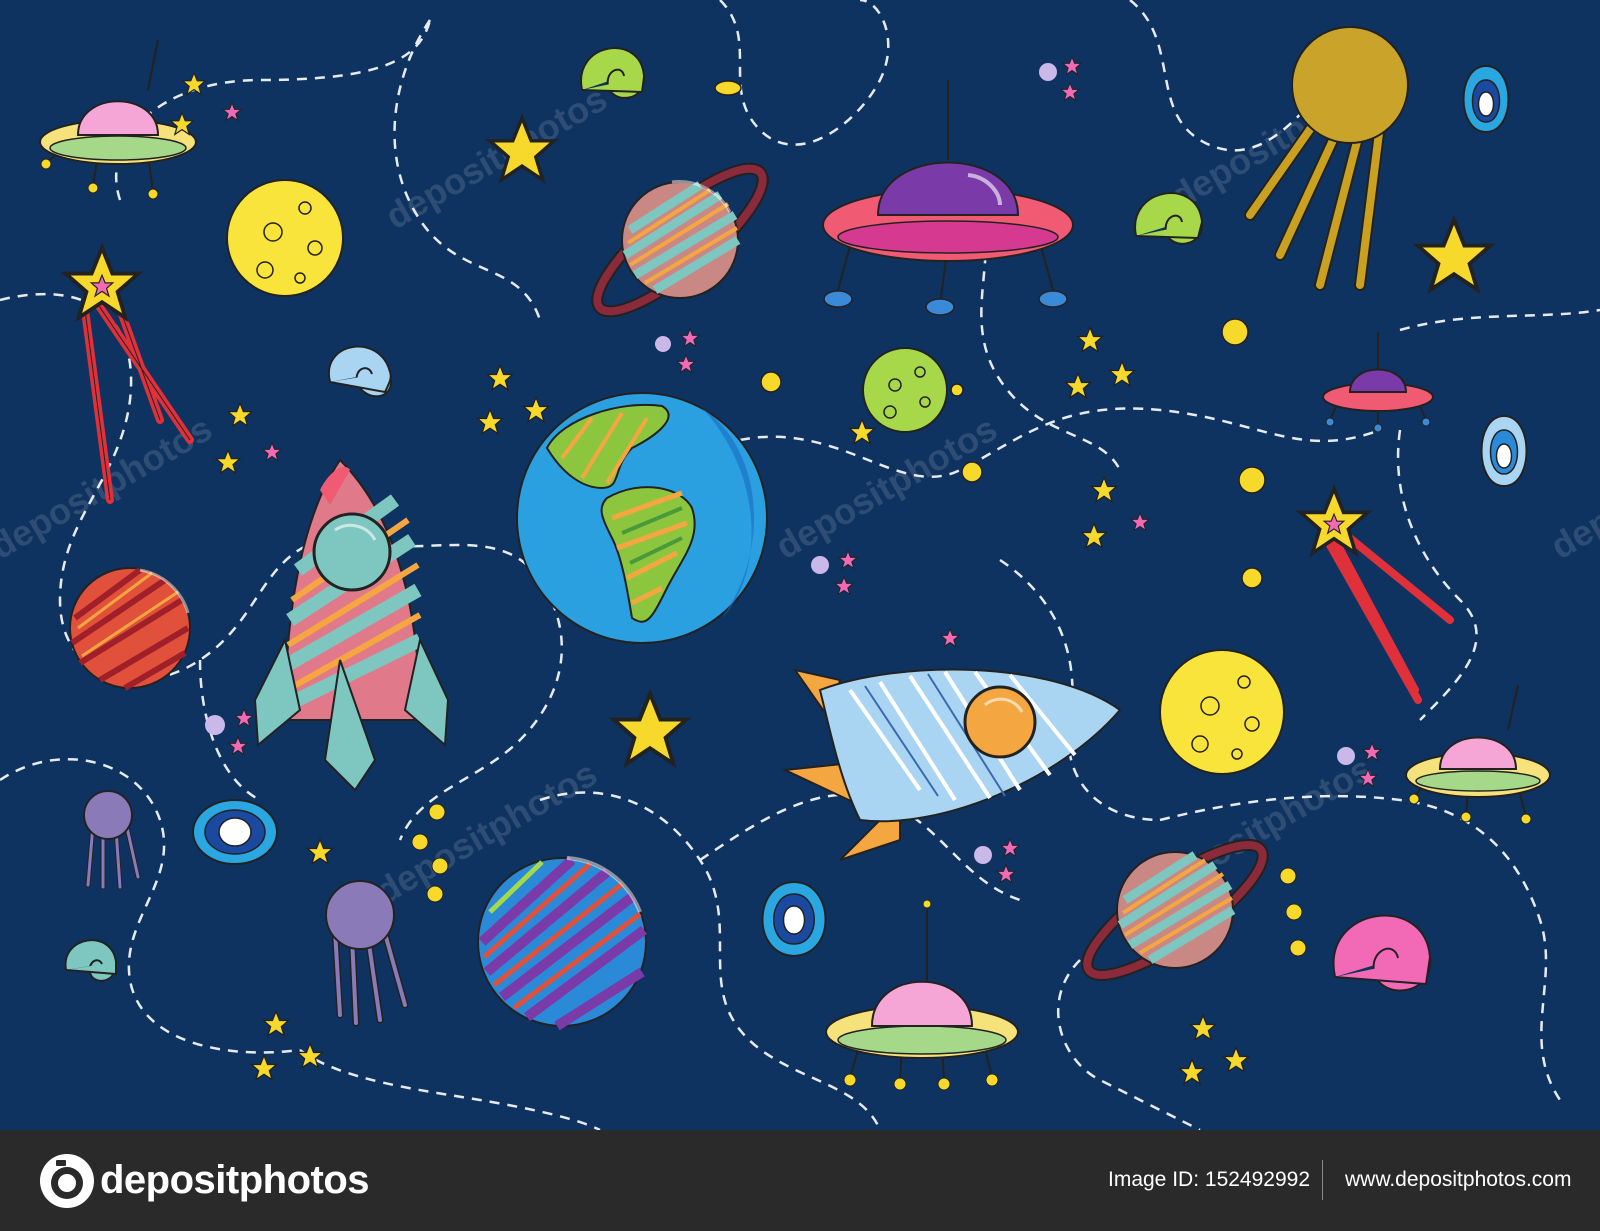 The image size is (1600, 1231). I want to click on image-id-value: 152492992, so click(1257, 1179).